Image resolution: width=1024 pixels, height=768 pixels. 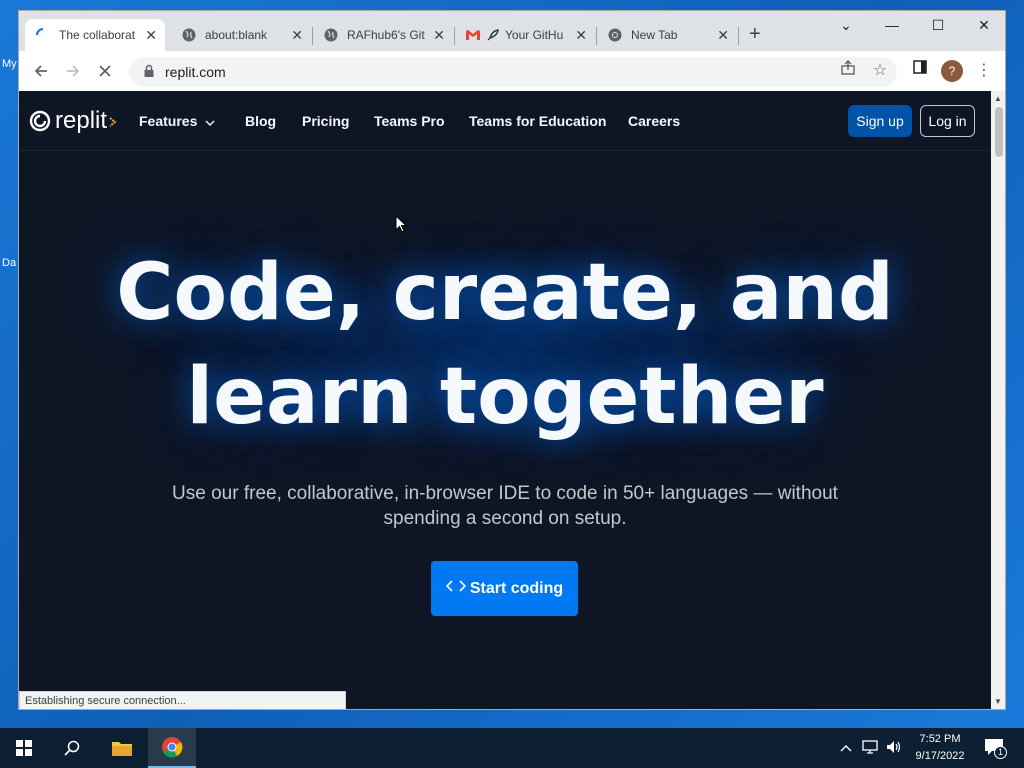 What do you see at coordinates (940, 748) in the screenshot?
I see `system-clock: 7:52 PM 9/17/2022` at bounding box center [940, 748].